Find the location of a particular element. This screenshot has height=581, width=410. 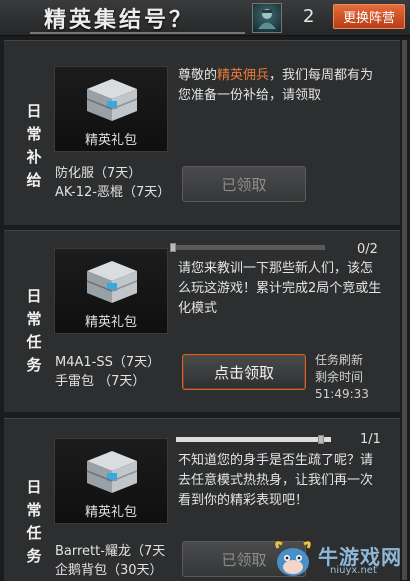

claim-button: 点击领取 is located at coordinates (244, 372).